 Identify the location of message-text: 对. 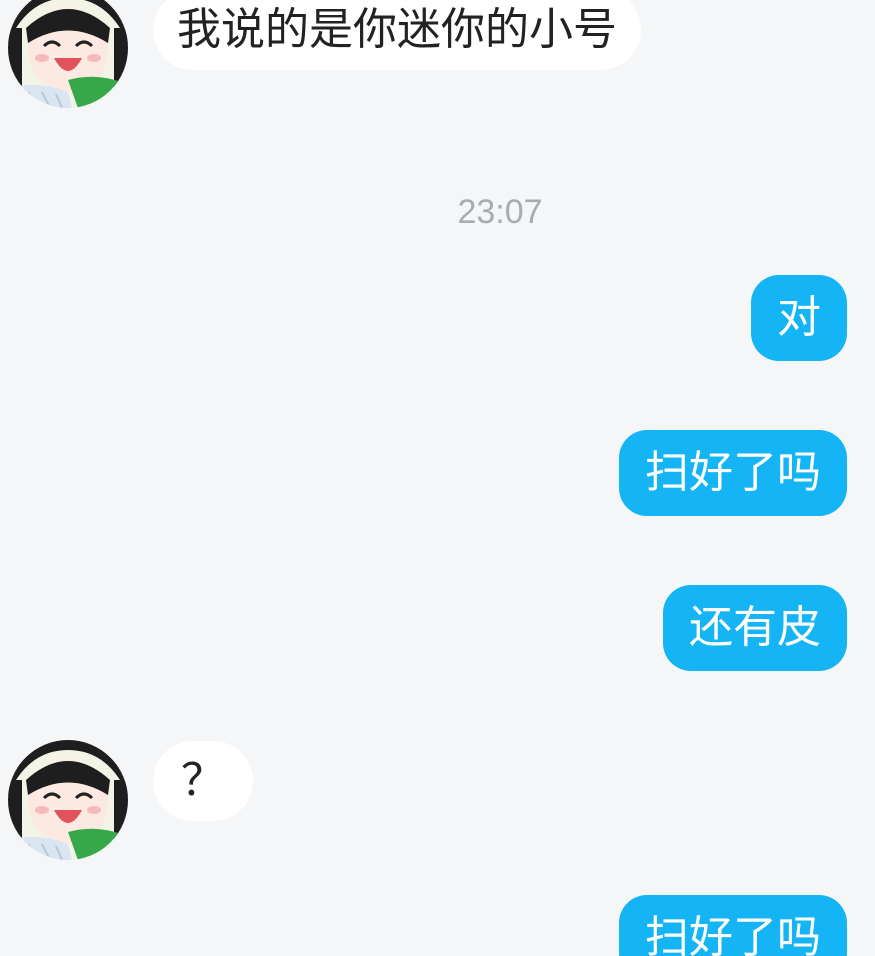
(799, 317).